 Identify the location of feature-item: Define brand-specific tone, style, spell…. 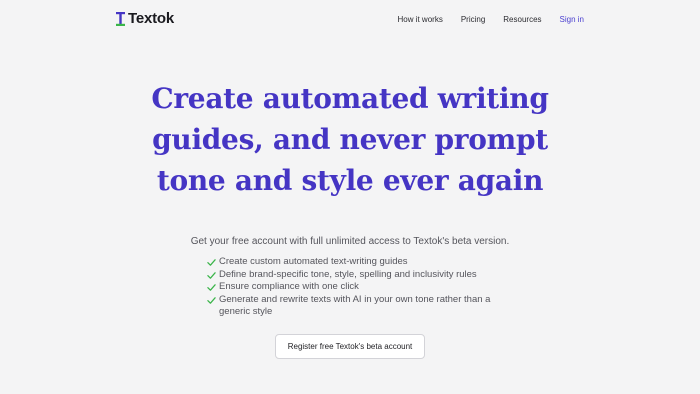
(357, 275).